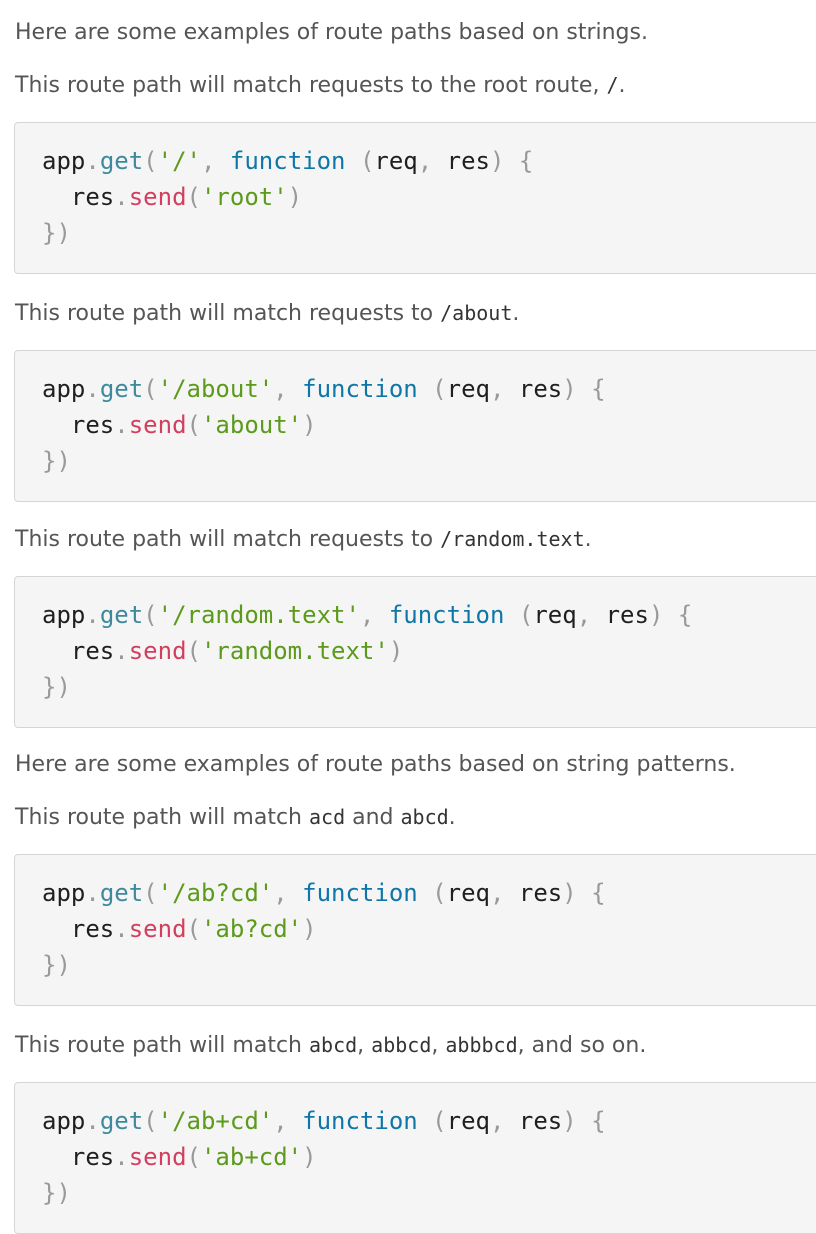 This screenshot has width=816, height=1234. What do you see at coordinates (235, 817) in the screenshot?
I see `acd-description: This route path will match acd and abcd.` at bounding box center [235, 817].